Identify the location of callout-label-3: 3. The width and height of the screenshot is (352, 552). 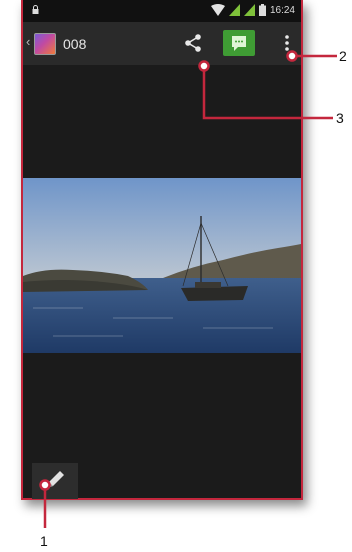
(340, 118).